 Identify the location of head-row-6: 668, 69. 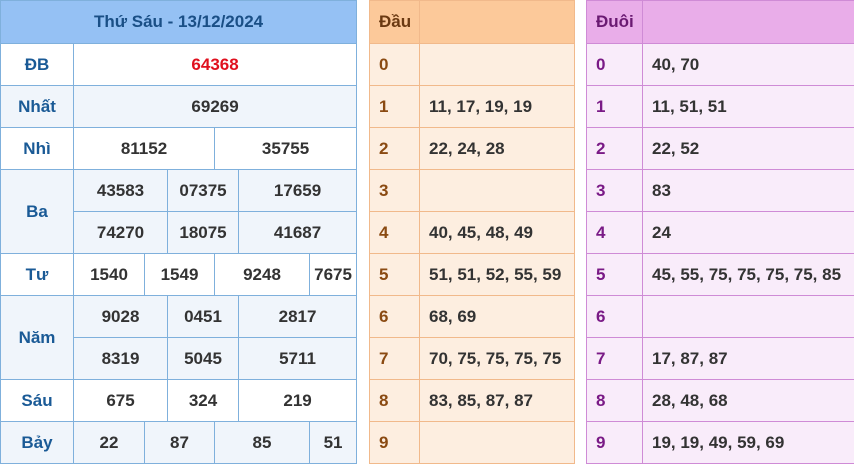
(472, 317).